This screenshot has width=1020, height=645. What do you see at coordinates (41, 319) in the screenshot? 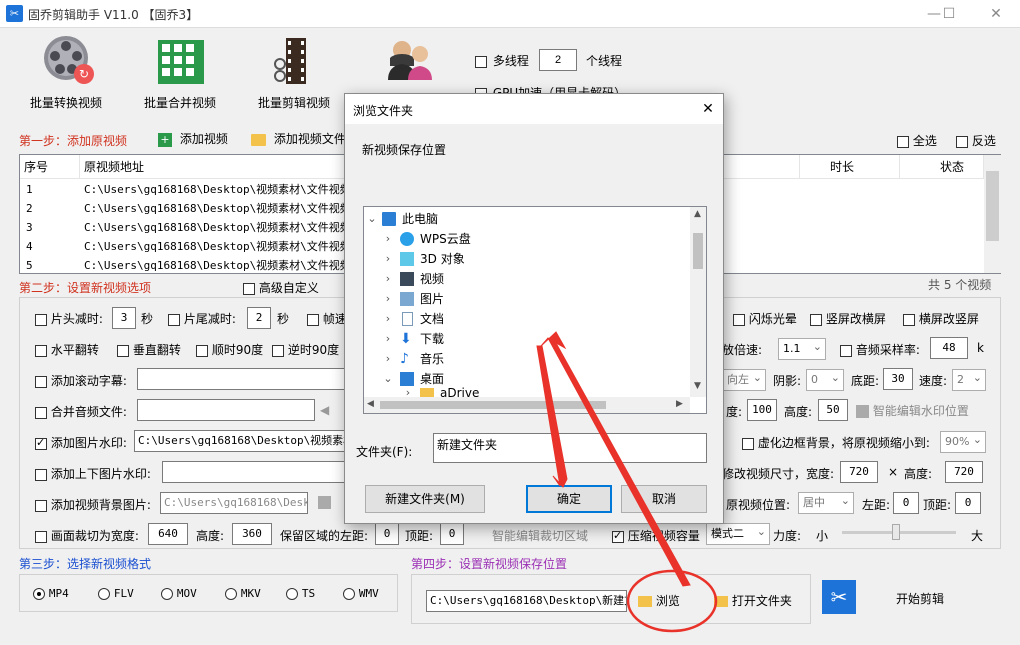
I see `head-cut-checkbox` at bounding box center [41, 319].